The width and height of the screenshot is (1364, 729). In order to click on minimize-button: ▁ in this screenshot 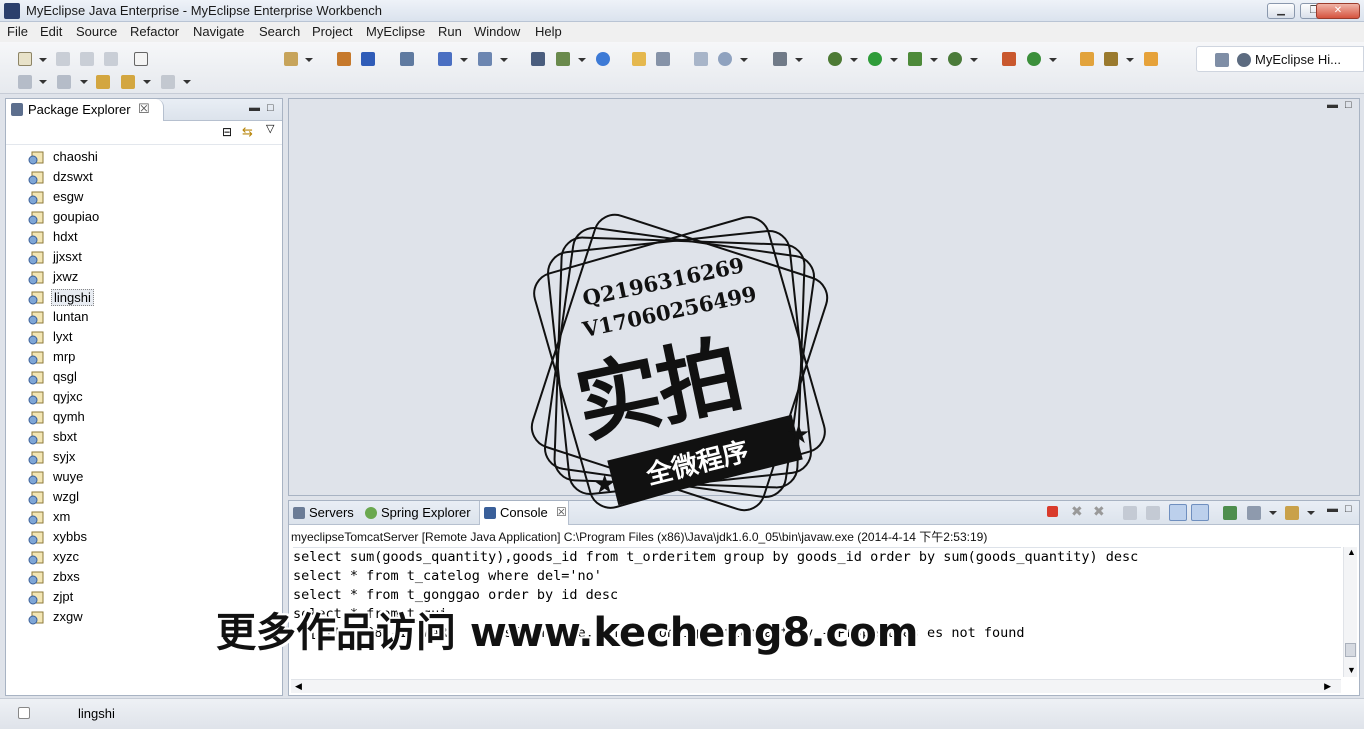, I will do `click(1281, 11)`.